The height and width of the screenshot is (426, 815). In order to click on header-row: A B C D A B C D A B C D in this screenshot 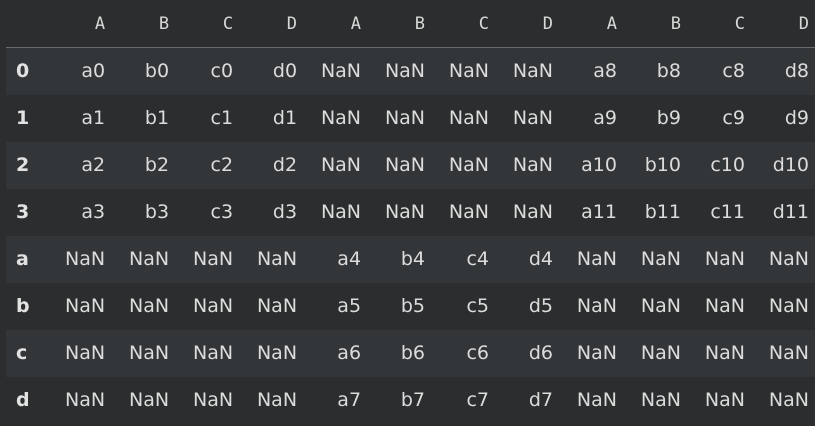, I will do `click(410, 24)`.